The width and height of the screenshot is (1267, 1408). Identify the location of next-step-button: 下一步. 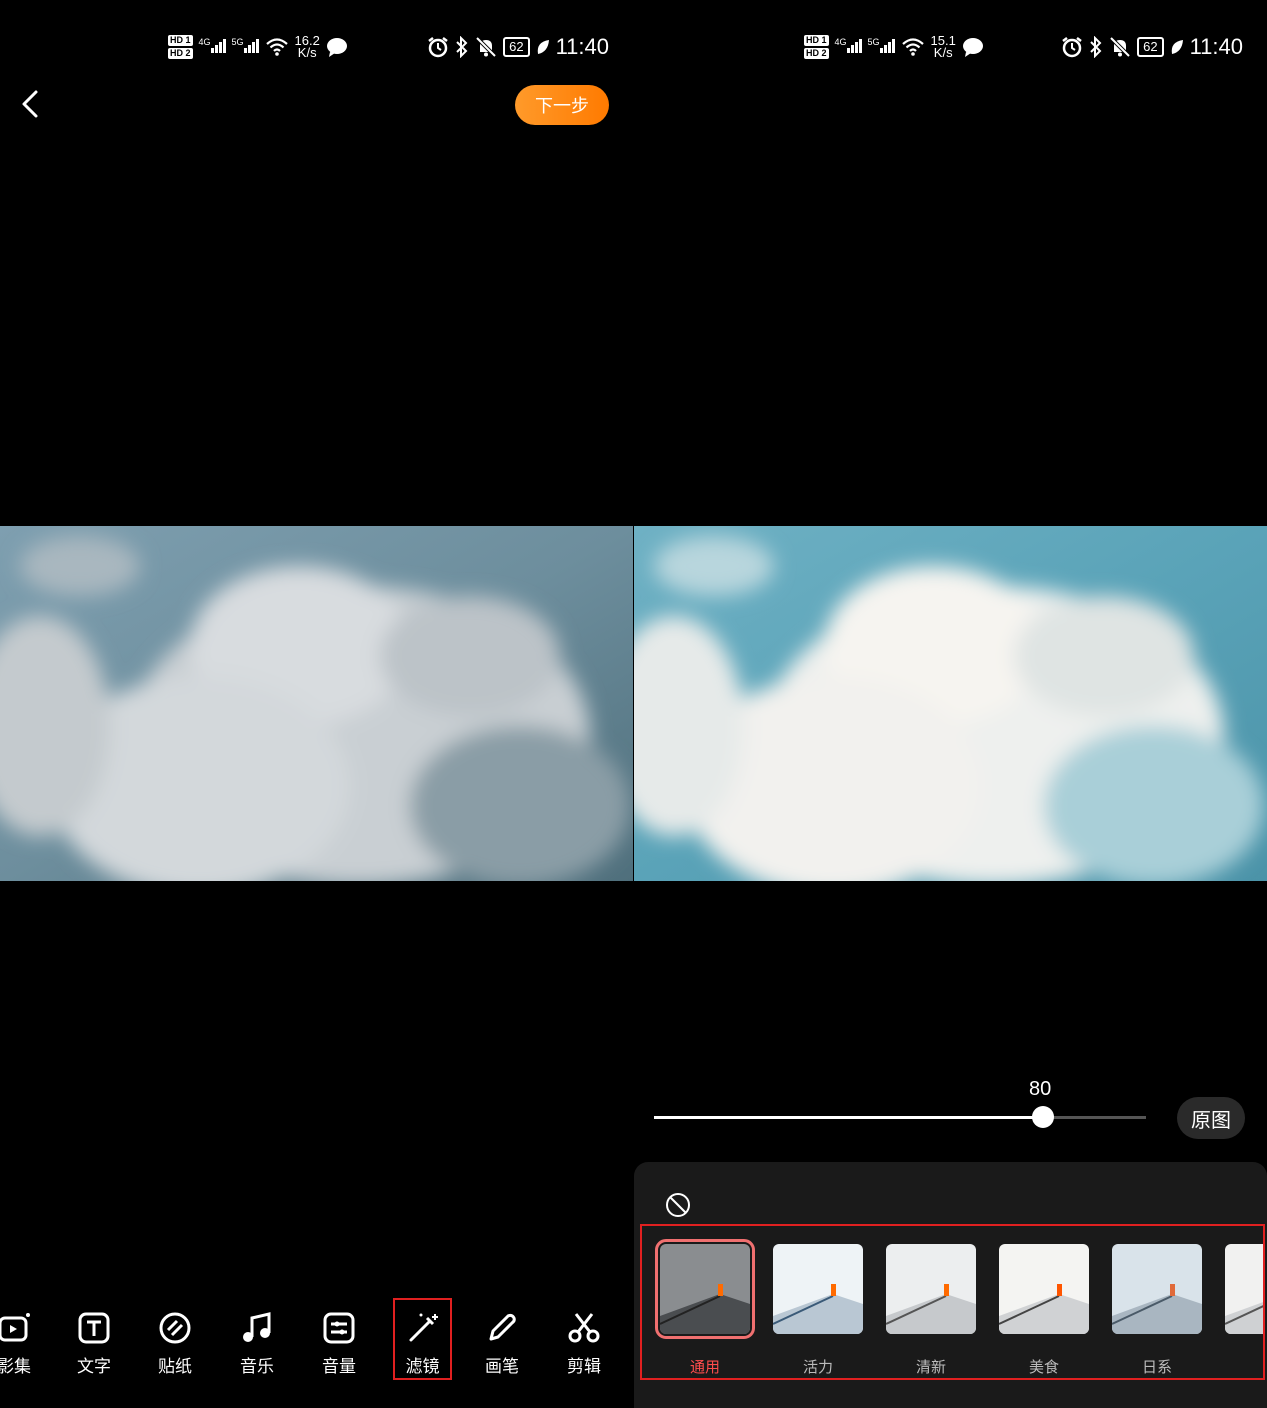
(562, 105).